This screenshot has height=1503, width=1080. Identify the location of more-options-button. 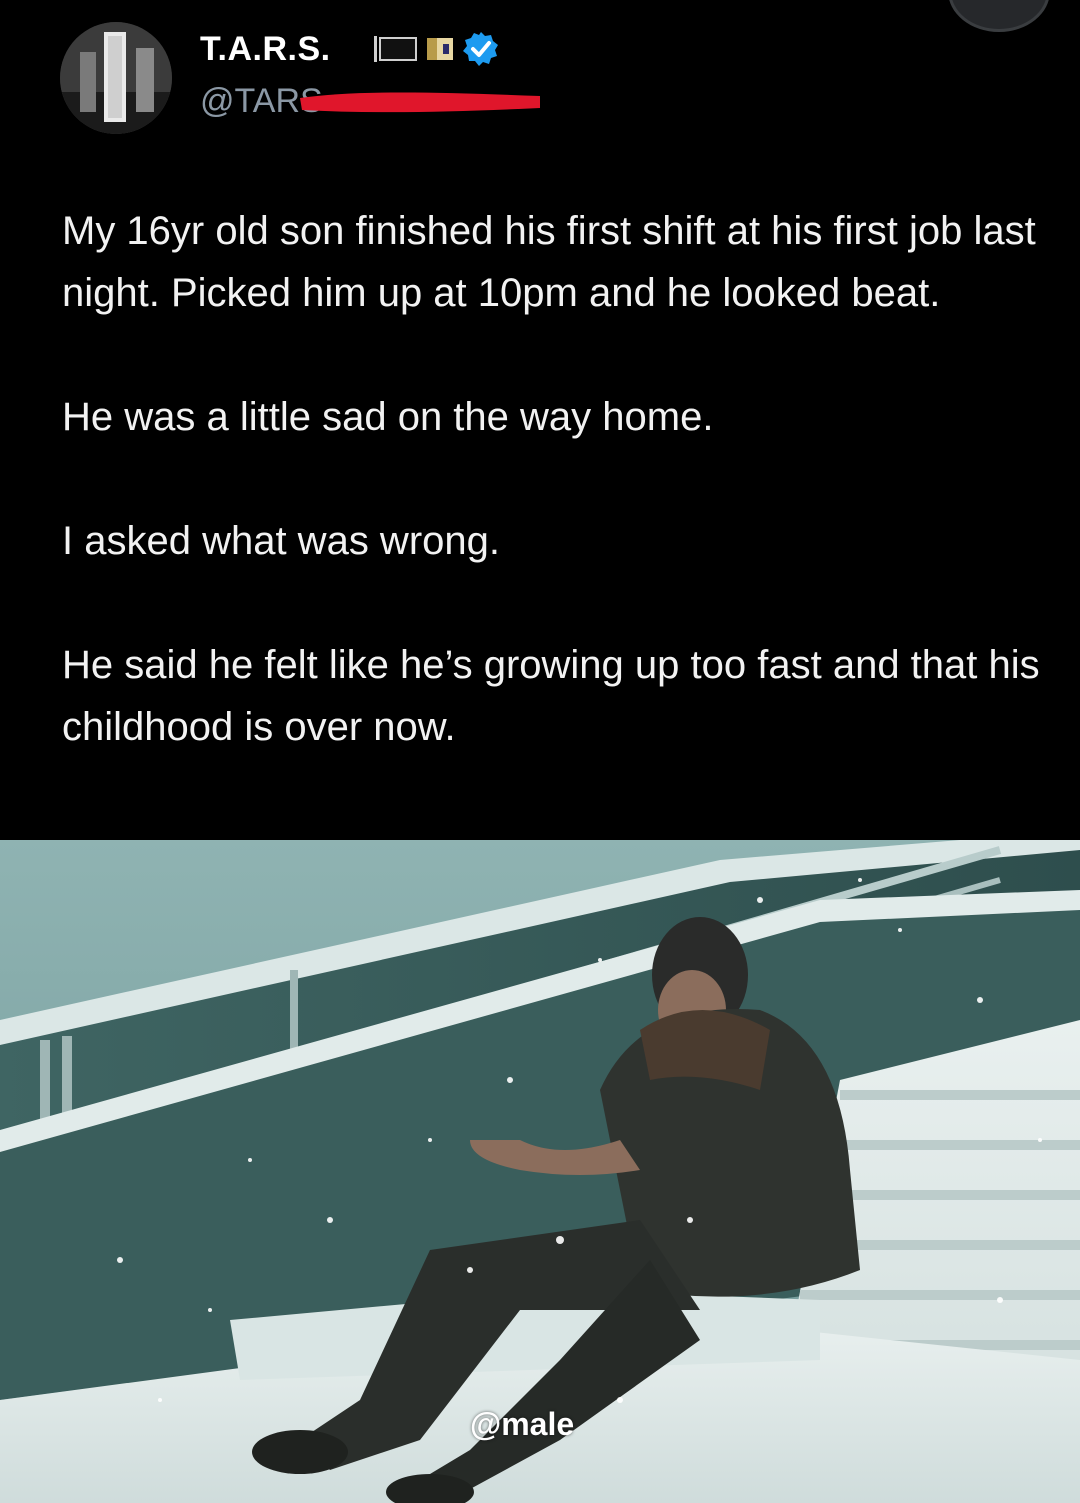
(999, 16).